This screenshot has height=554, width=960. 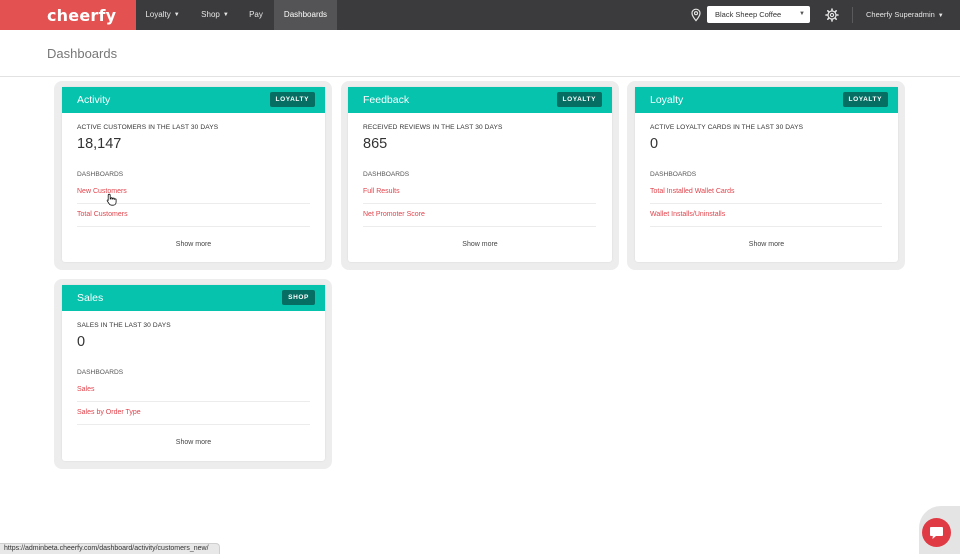 I want to click on nav-item-label: Shop, so click(x=210, y=14).